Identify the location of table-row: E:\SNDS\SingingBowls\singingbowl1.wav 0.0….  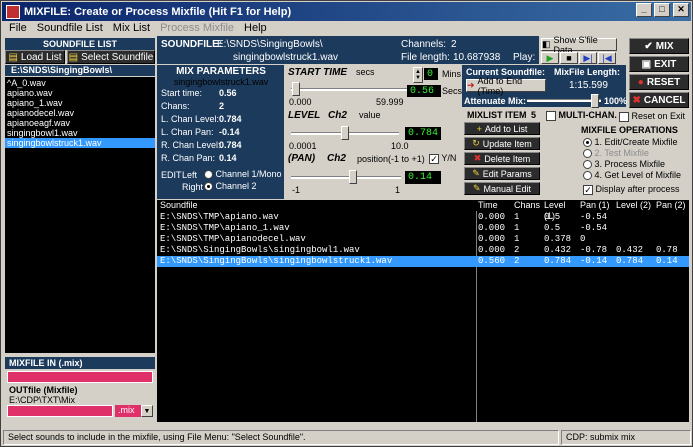
(423, 250).